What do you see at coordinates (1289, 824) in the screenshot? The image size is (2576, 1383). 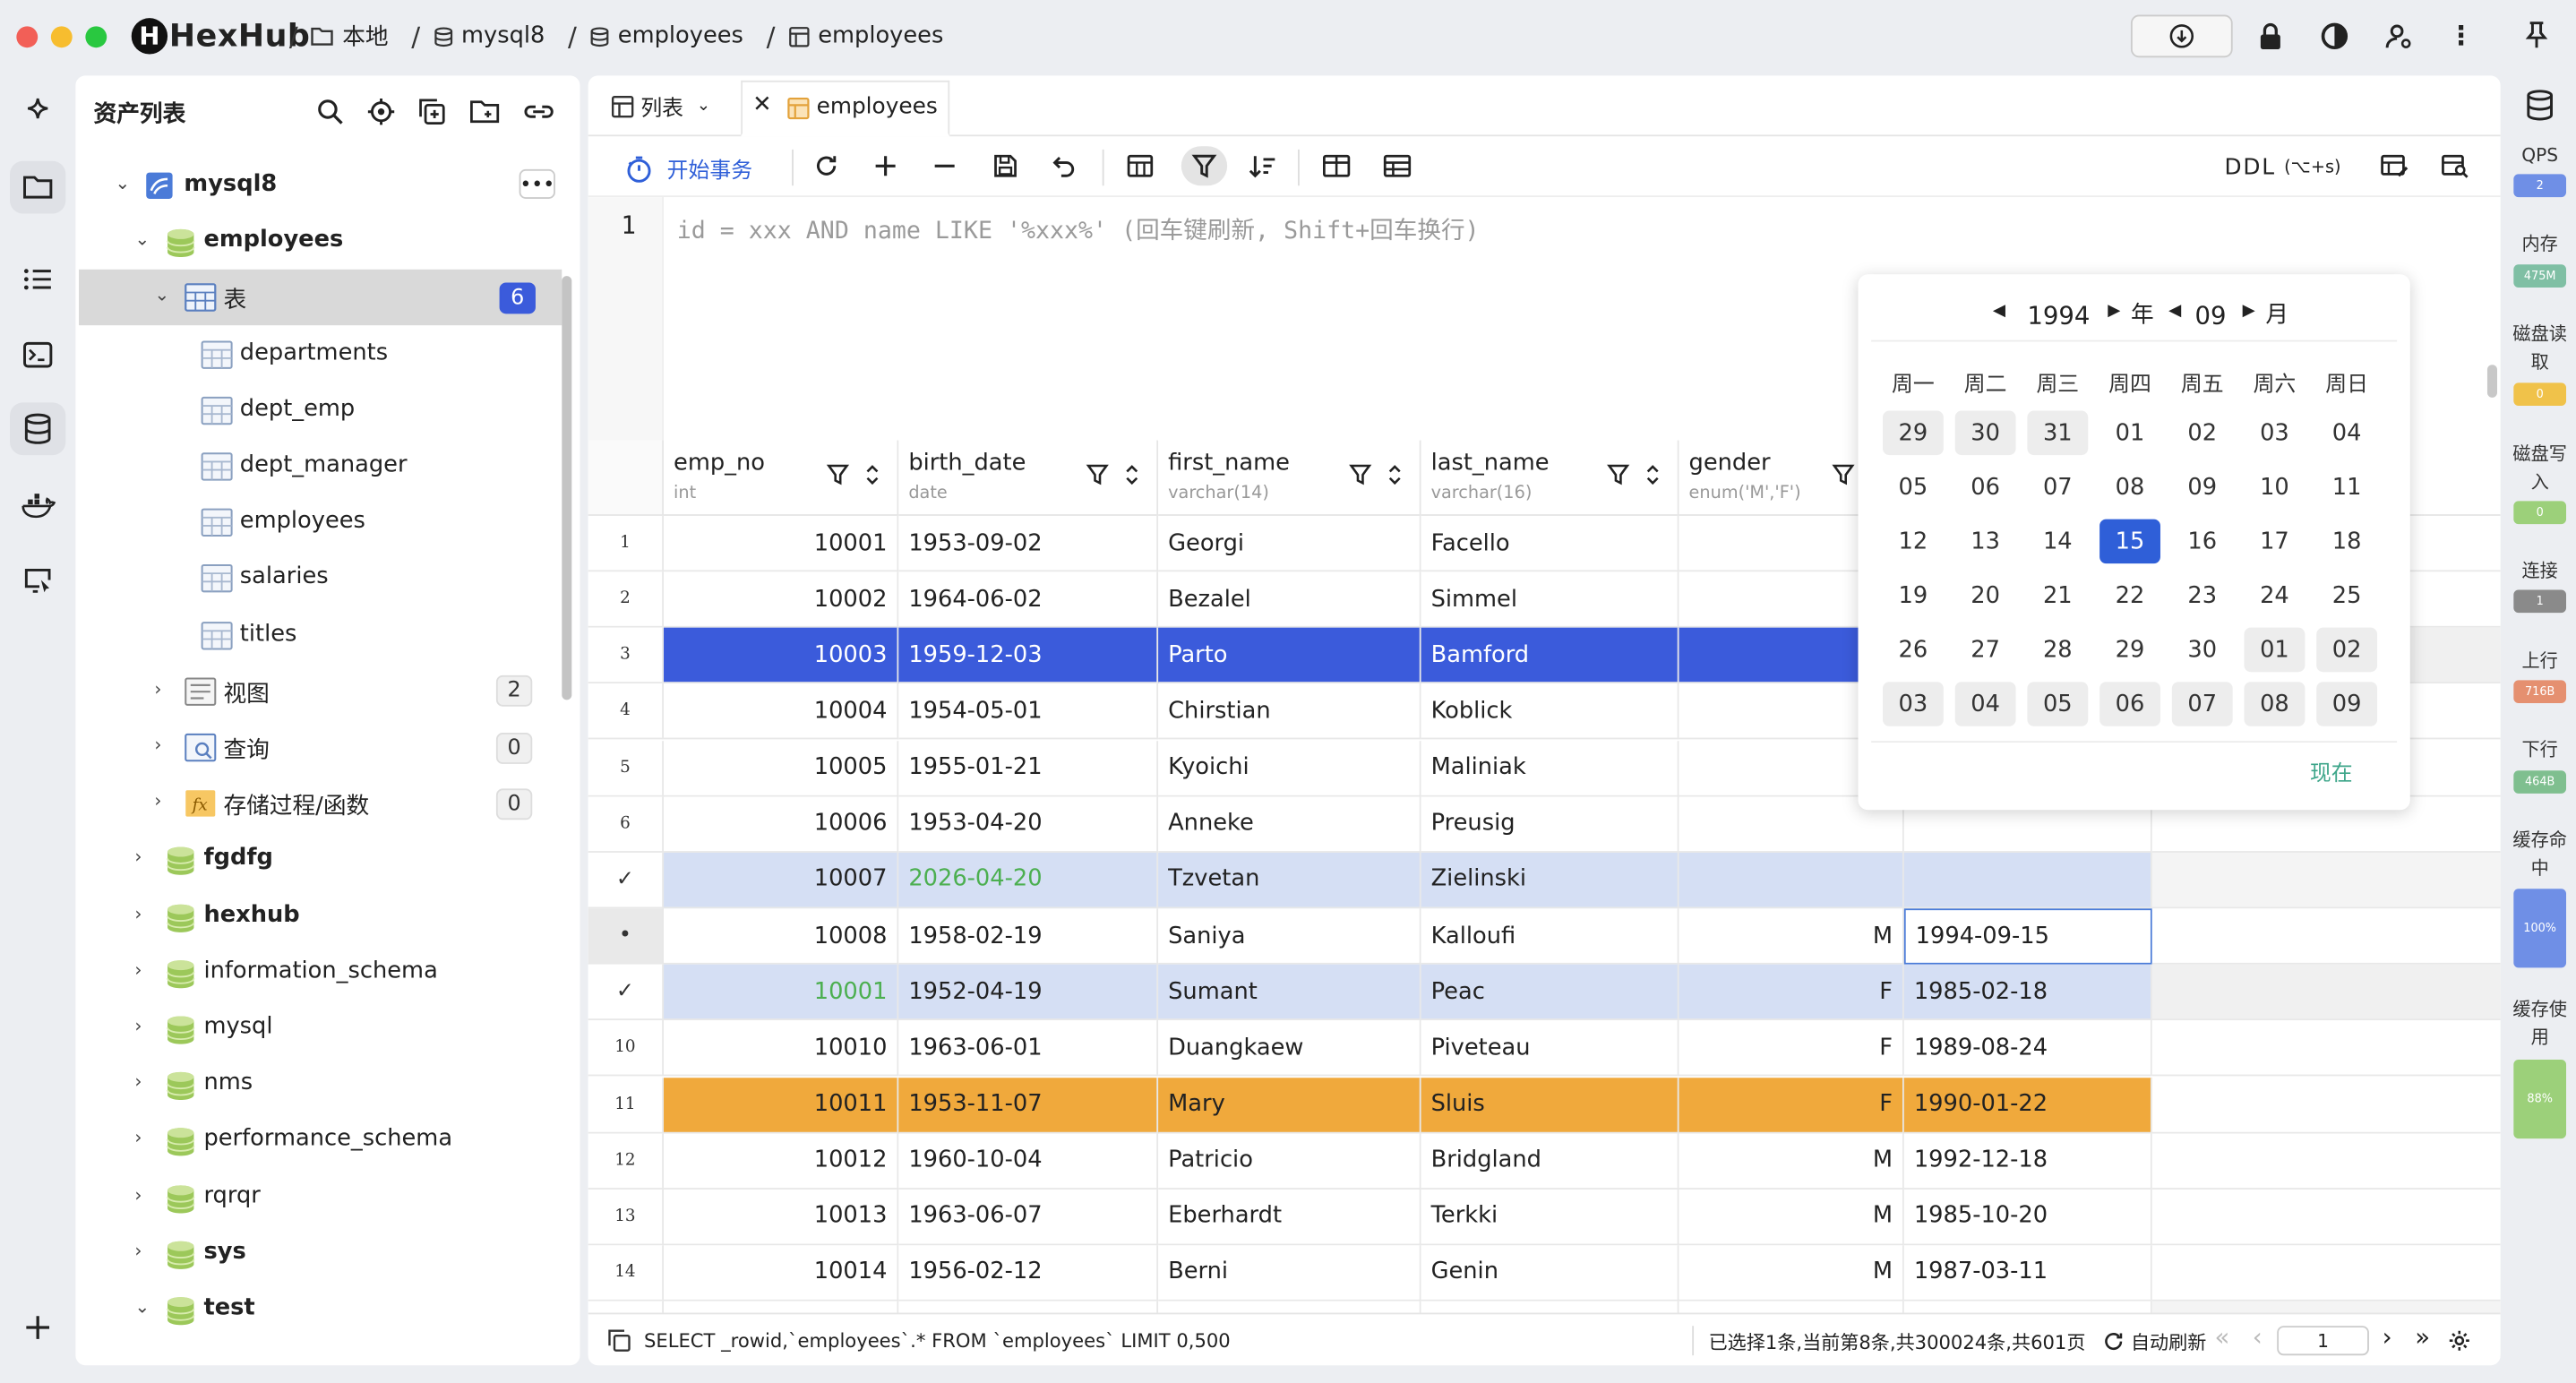 I see `cell-first: Anneke` at bounding box center [1289, 824].